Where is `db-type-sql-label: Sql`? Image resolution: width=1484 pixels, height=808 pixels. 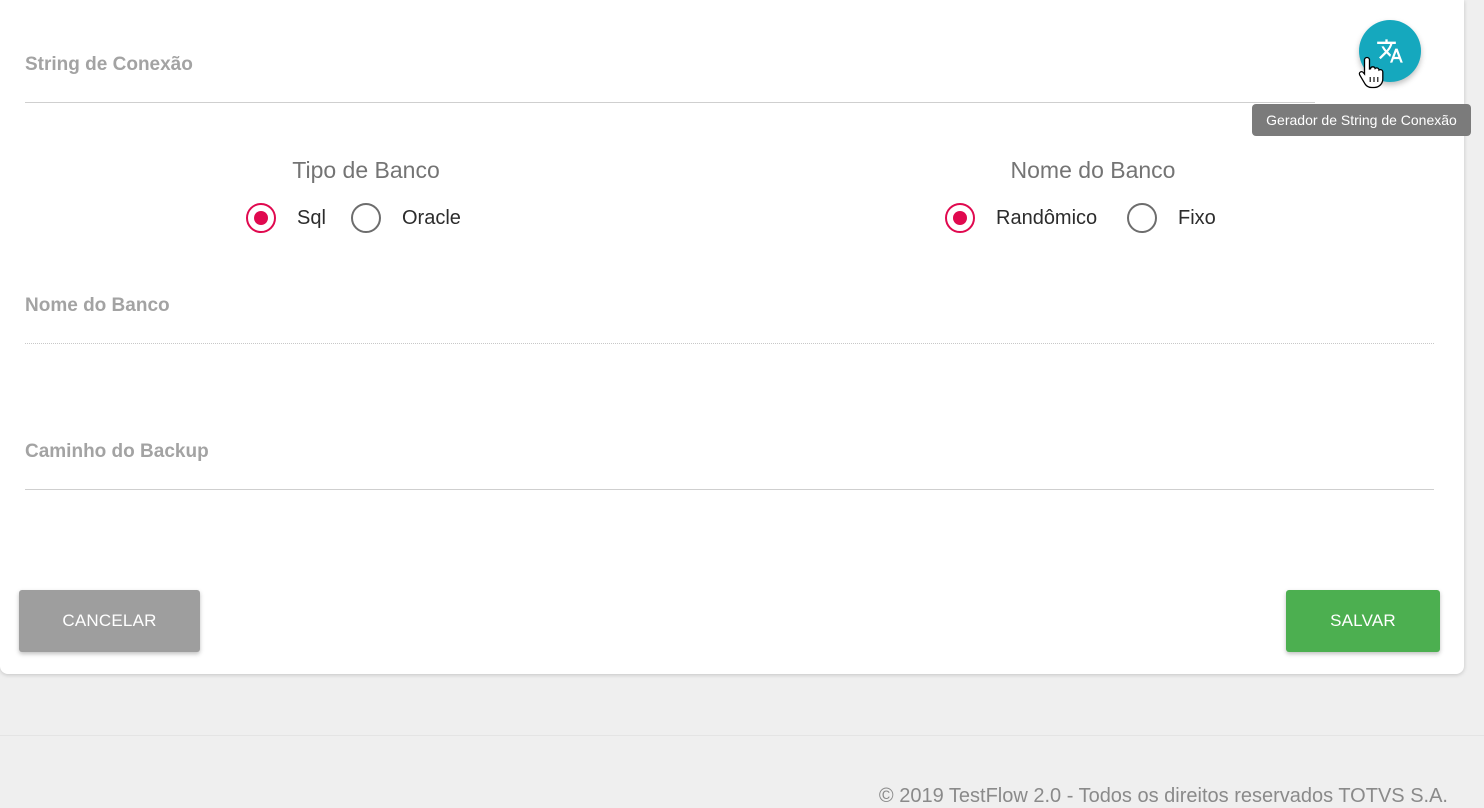 db-type-sql-label: Sql is located at coordinates (311, 218).